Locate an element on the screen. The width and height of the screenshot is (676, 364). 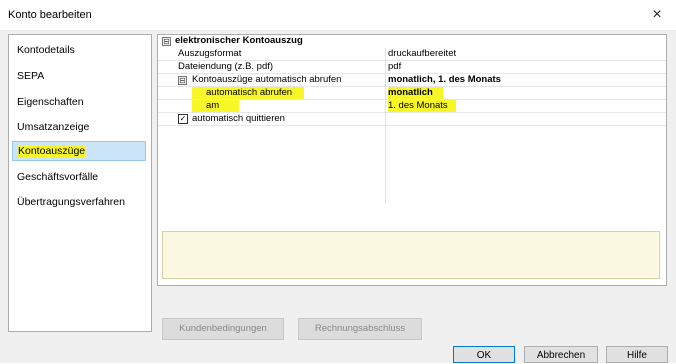
sidebar-item-label: Eigenschaften is located at coordinates (50, 102).